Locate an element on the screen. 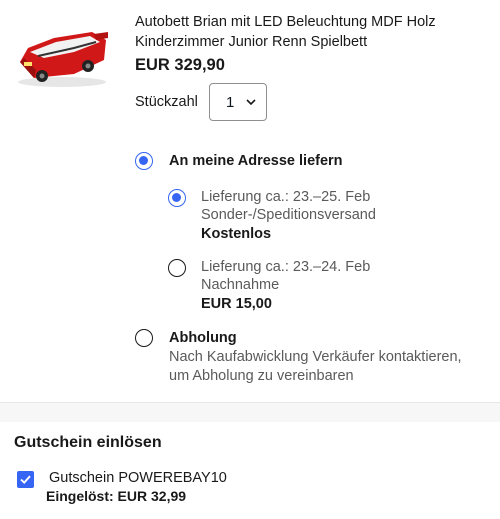  section-divider is located at coordinates (250, 412).